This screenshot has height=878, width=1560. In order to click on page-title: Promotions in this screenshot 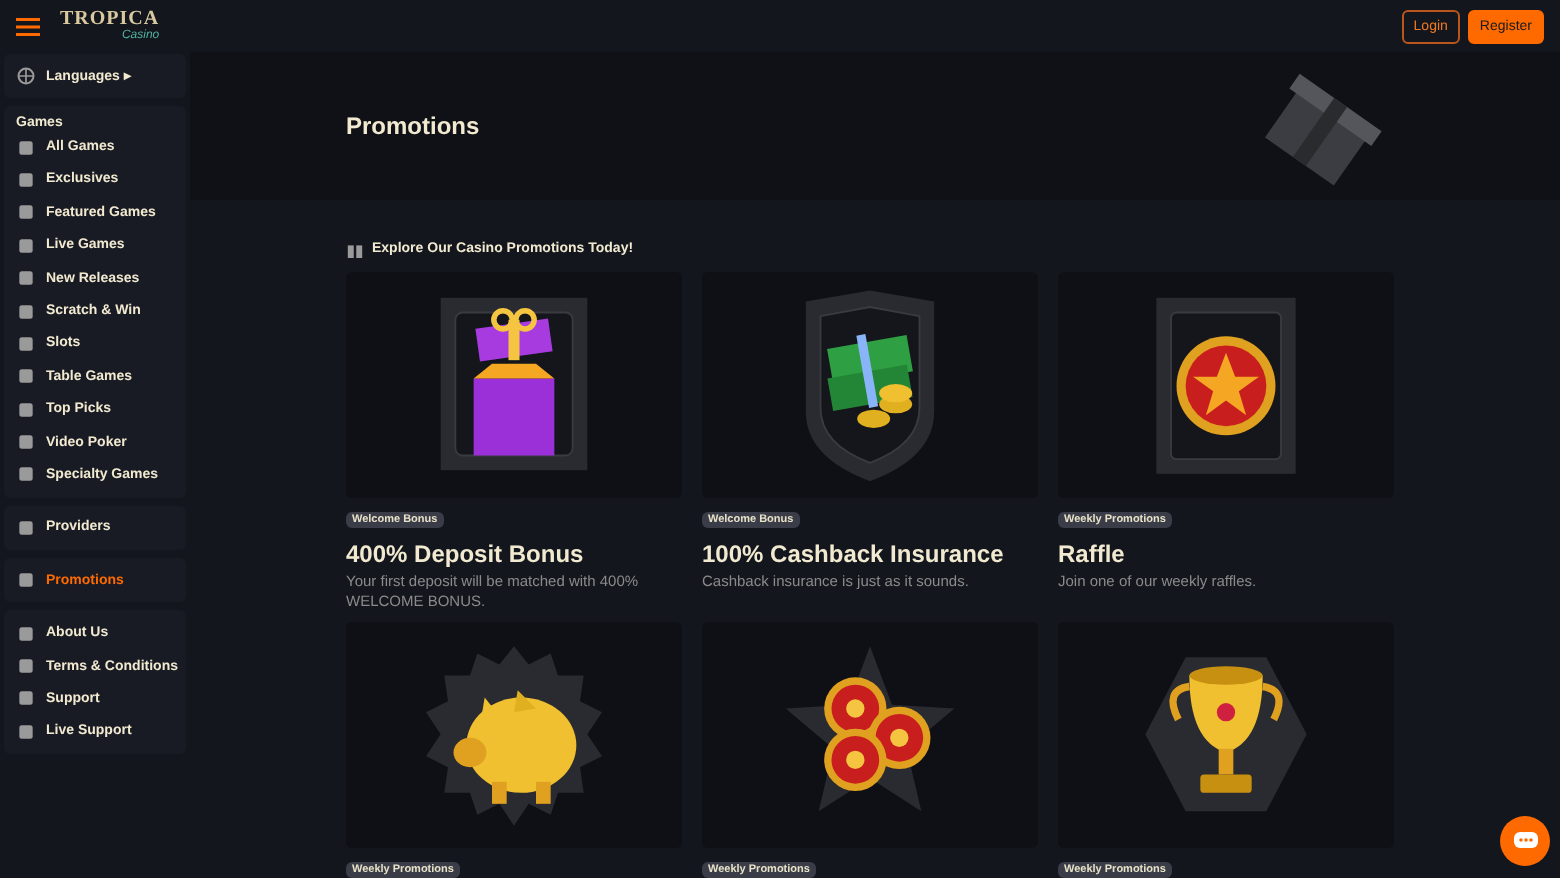, I will do `click(413, 125)`.